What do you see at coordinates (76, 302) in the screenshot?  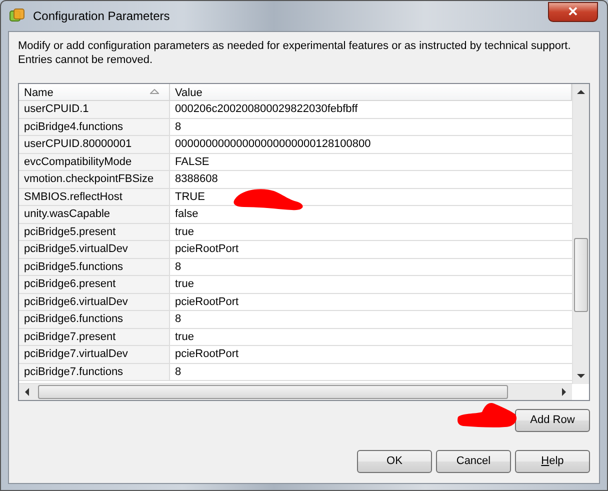 I see `name-cell: pciBridge6.virtualDev` at bounding box center [76, 302].